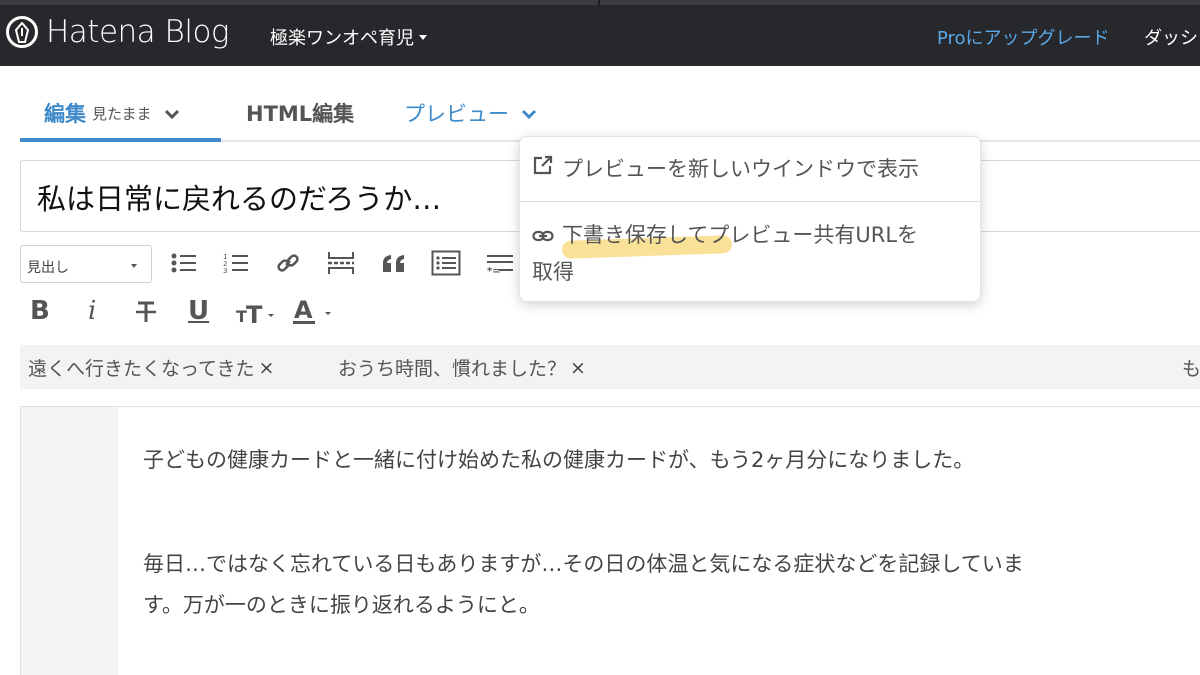 Image resolution: width=1200 pixels, height=675 pixels. What do you see at coordinates (40, 311) in the screenshot?
I see `bold-button: B` at bounding box center [40, 311].